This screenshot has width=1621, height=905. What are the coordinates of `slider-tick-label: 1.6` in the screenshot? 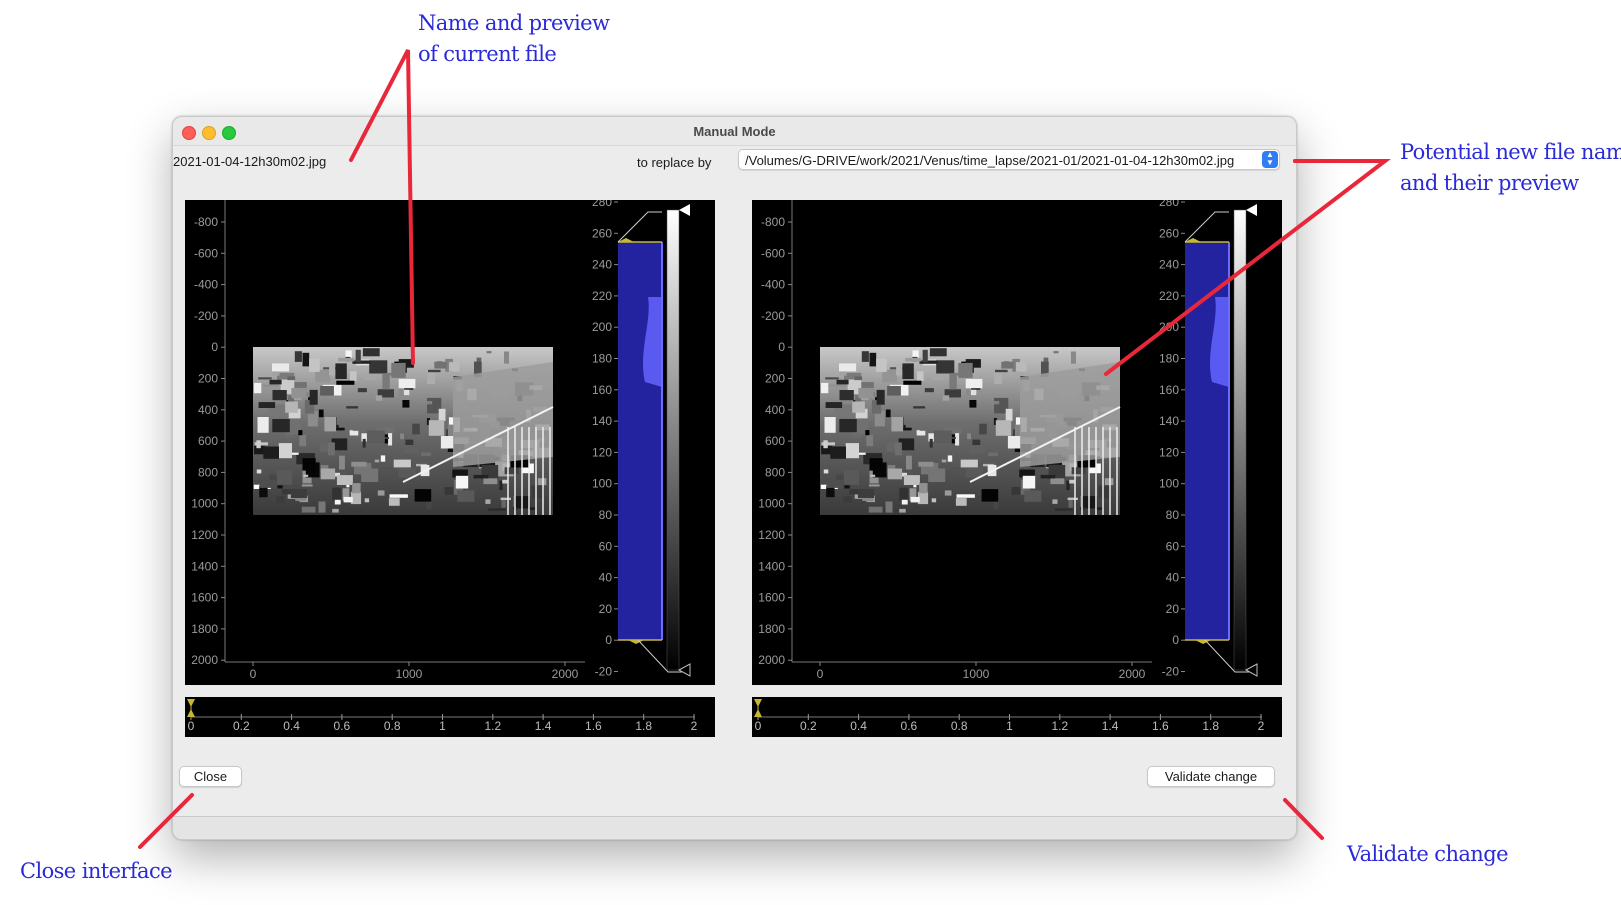 It's located at (1160, 726).